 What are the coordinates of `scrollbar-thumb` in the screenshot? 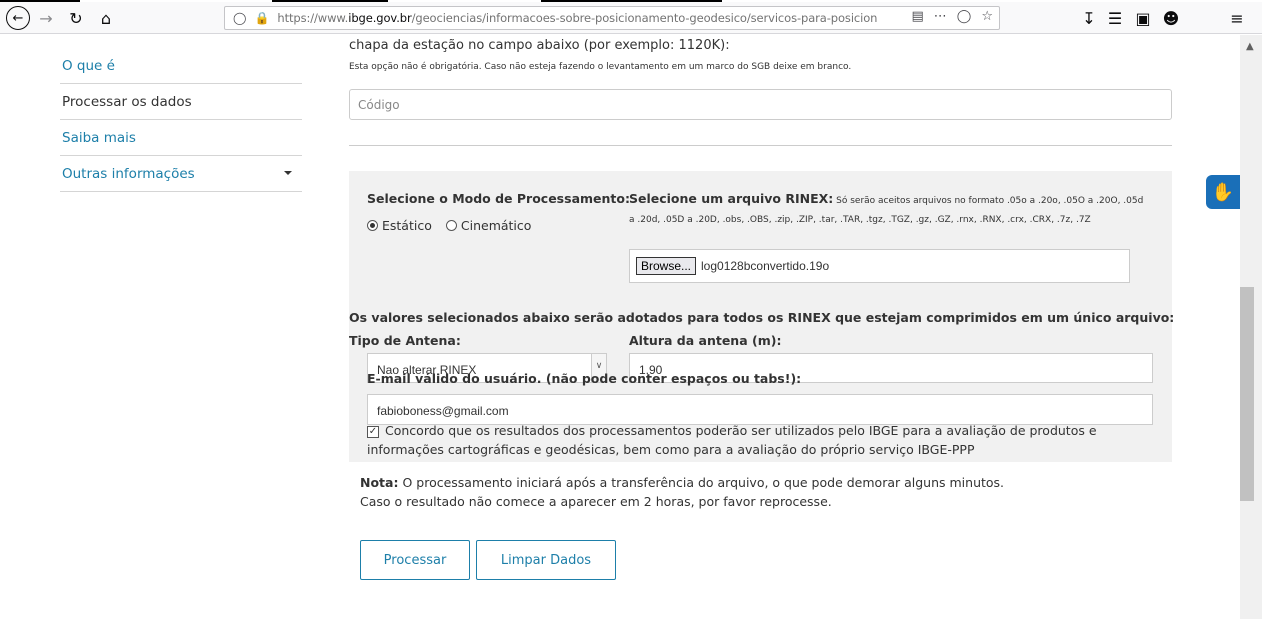 It's located at (1247, 394).